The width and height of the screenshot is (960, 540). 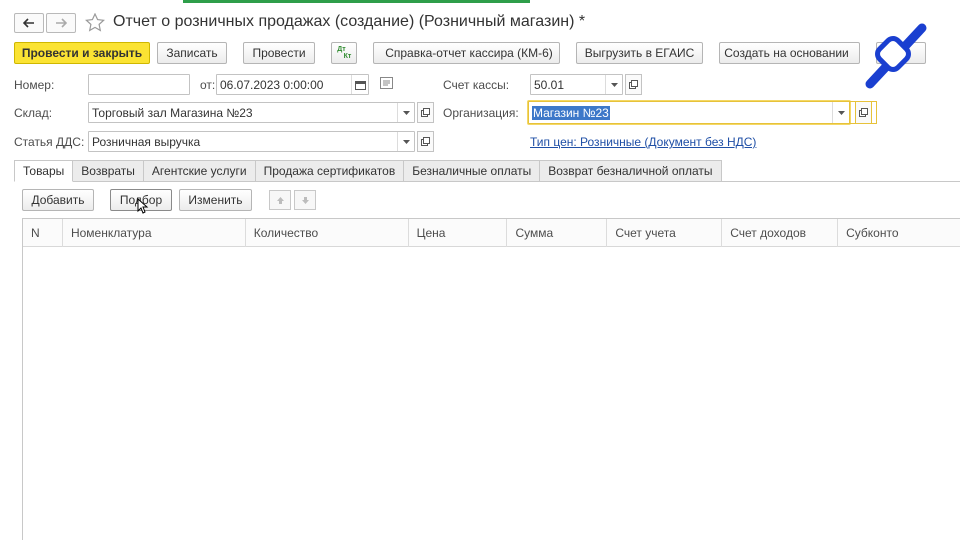 I want to click on cash-account-field: 50.01, so click(x=576, y=84).